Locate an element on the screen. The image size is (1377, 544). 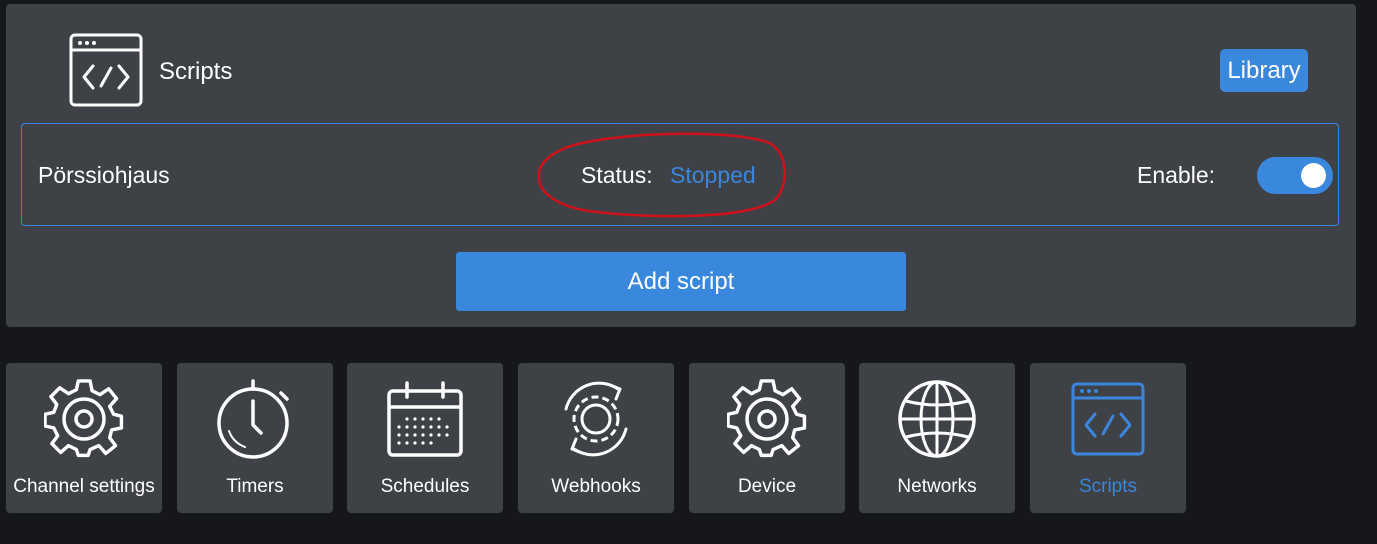
calendar-icon is located at coordinates (425, 419).